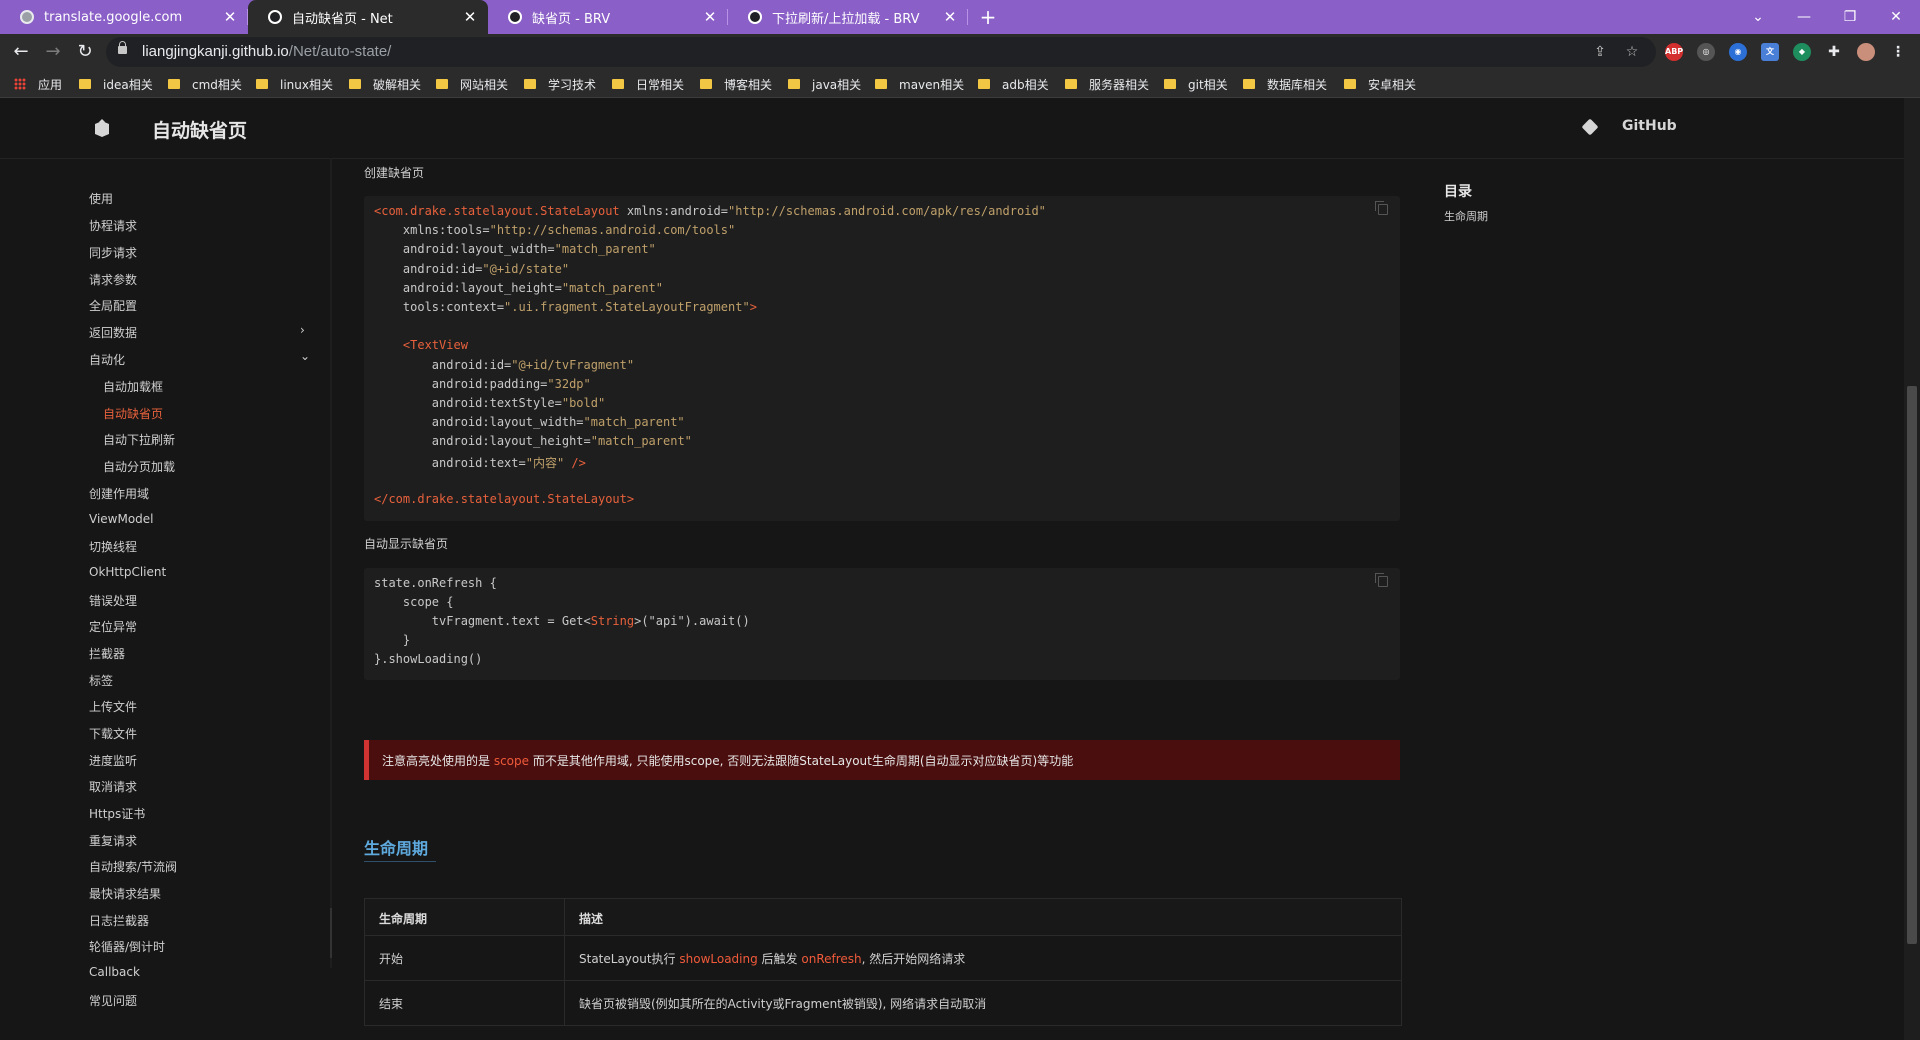 The height and width of the screenshot is (1040, 1920). What do you see at coordinates (883, 917) in the screenshot?
I see `table-header-row: 生命周期 描述` at bounding box center [883, 917].